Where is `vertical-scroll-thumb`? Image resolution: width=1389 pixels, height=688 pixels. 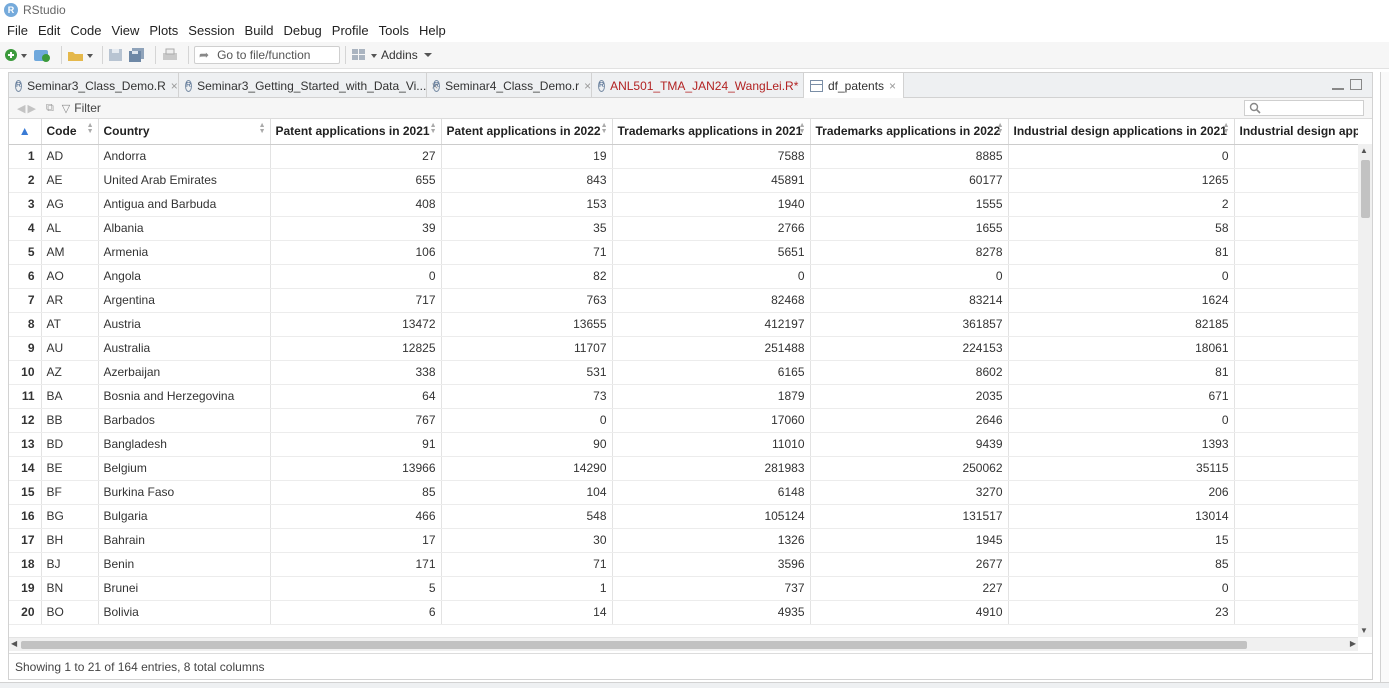 vertical-scroll-thumb is located at coordinates (1365, 189).